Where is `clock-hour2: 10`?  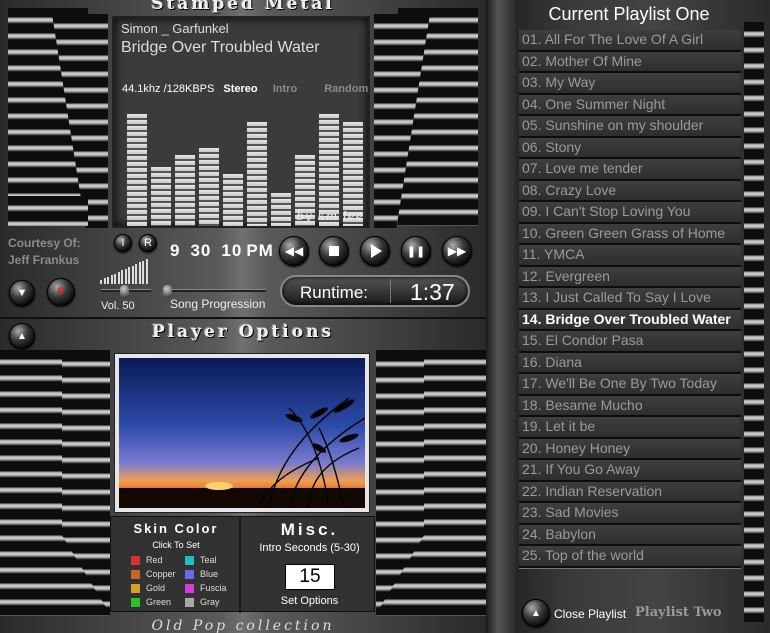 clock-hour2: 10 is located at coordinates (232, 250).